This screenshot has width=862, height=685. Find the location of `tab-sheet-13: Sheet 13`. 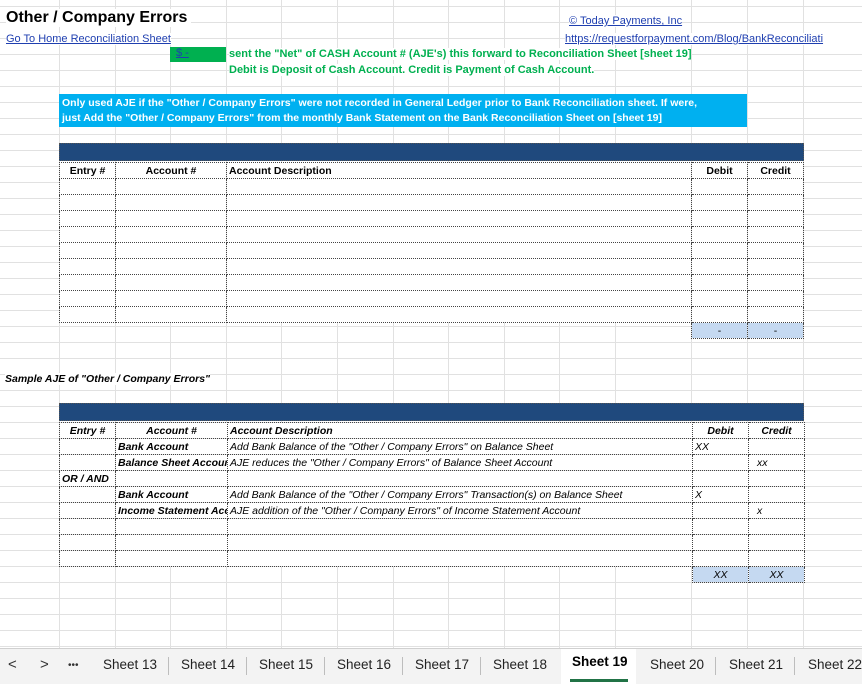

tab-sheet-13: Sheet 13 is located at coordinates (130, 664).